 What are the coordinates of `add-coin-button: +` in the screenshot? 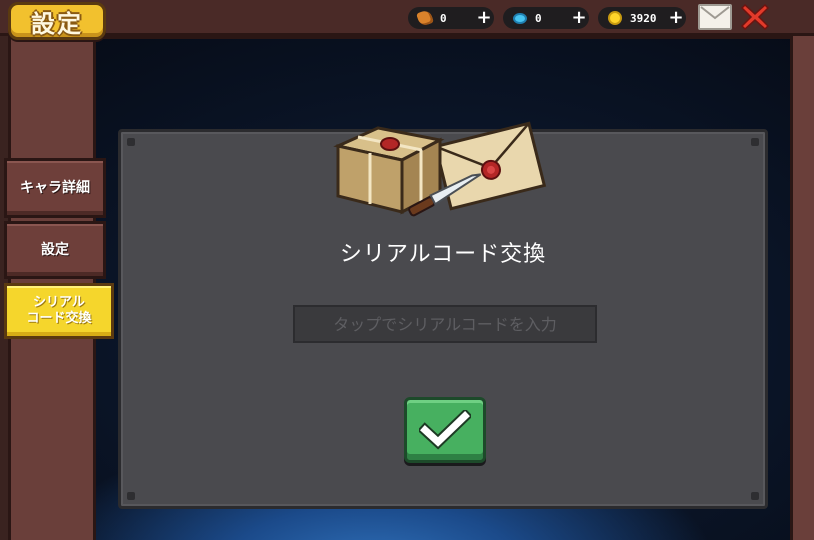 It's located at (676, 18).